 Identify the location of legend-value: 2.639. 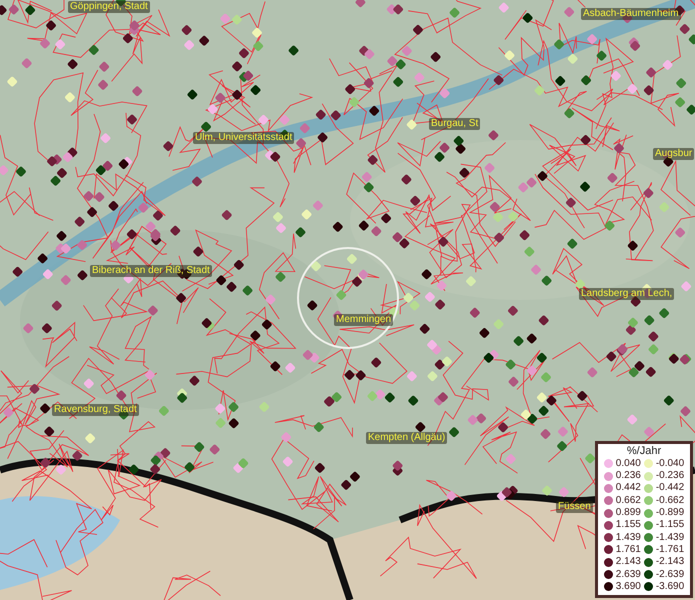
(628, 574).